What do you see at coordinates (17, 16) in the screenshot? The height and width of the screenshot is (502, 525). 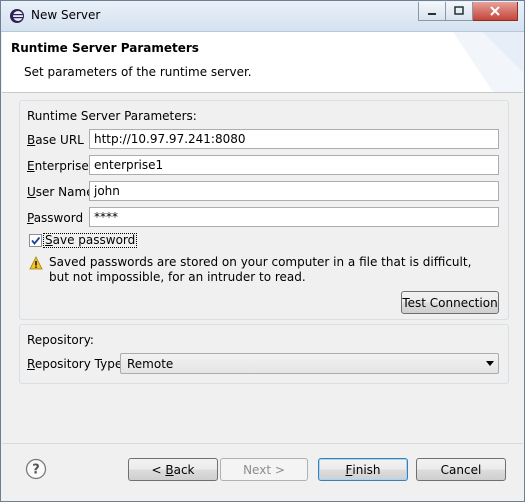 I see `eclipse-icon` at bounding box center [17, 16].